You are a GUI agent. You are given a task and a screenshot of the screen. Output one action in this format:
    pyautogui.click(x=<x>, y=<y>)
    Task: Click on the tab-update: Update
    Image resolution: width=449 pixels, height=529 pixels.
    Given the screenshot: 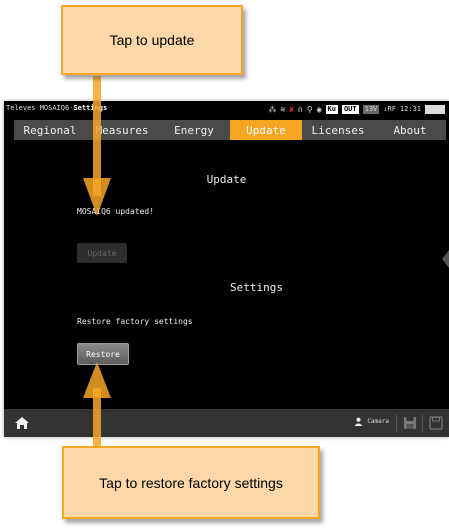 What is the action you would take?
    pyautogui.click(x=266, y=130)
    